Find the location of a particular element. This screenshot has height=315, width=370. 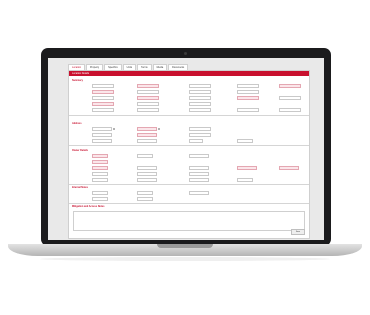

section-owner is located at coordinates (189, 169).